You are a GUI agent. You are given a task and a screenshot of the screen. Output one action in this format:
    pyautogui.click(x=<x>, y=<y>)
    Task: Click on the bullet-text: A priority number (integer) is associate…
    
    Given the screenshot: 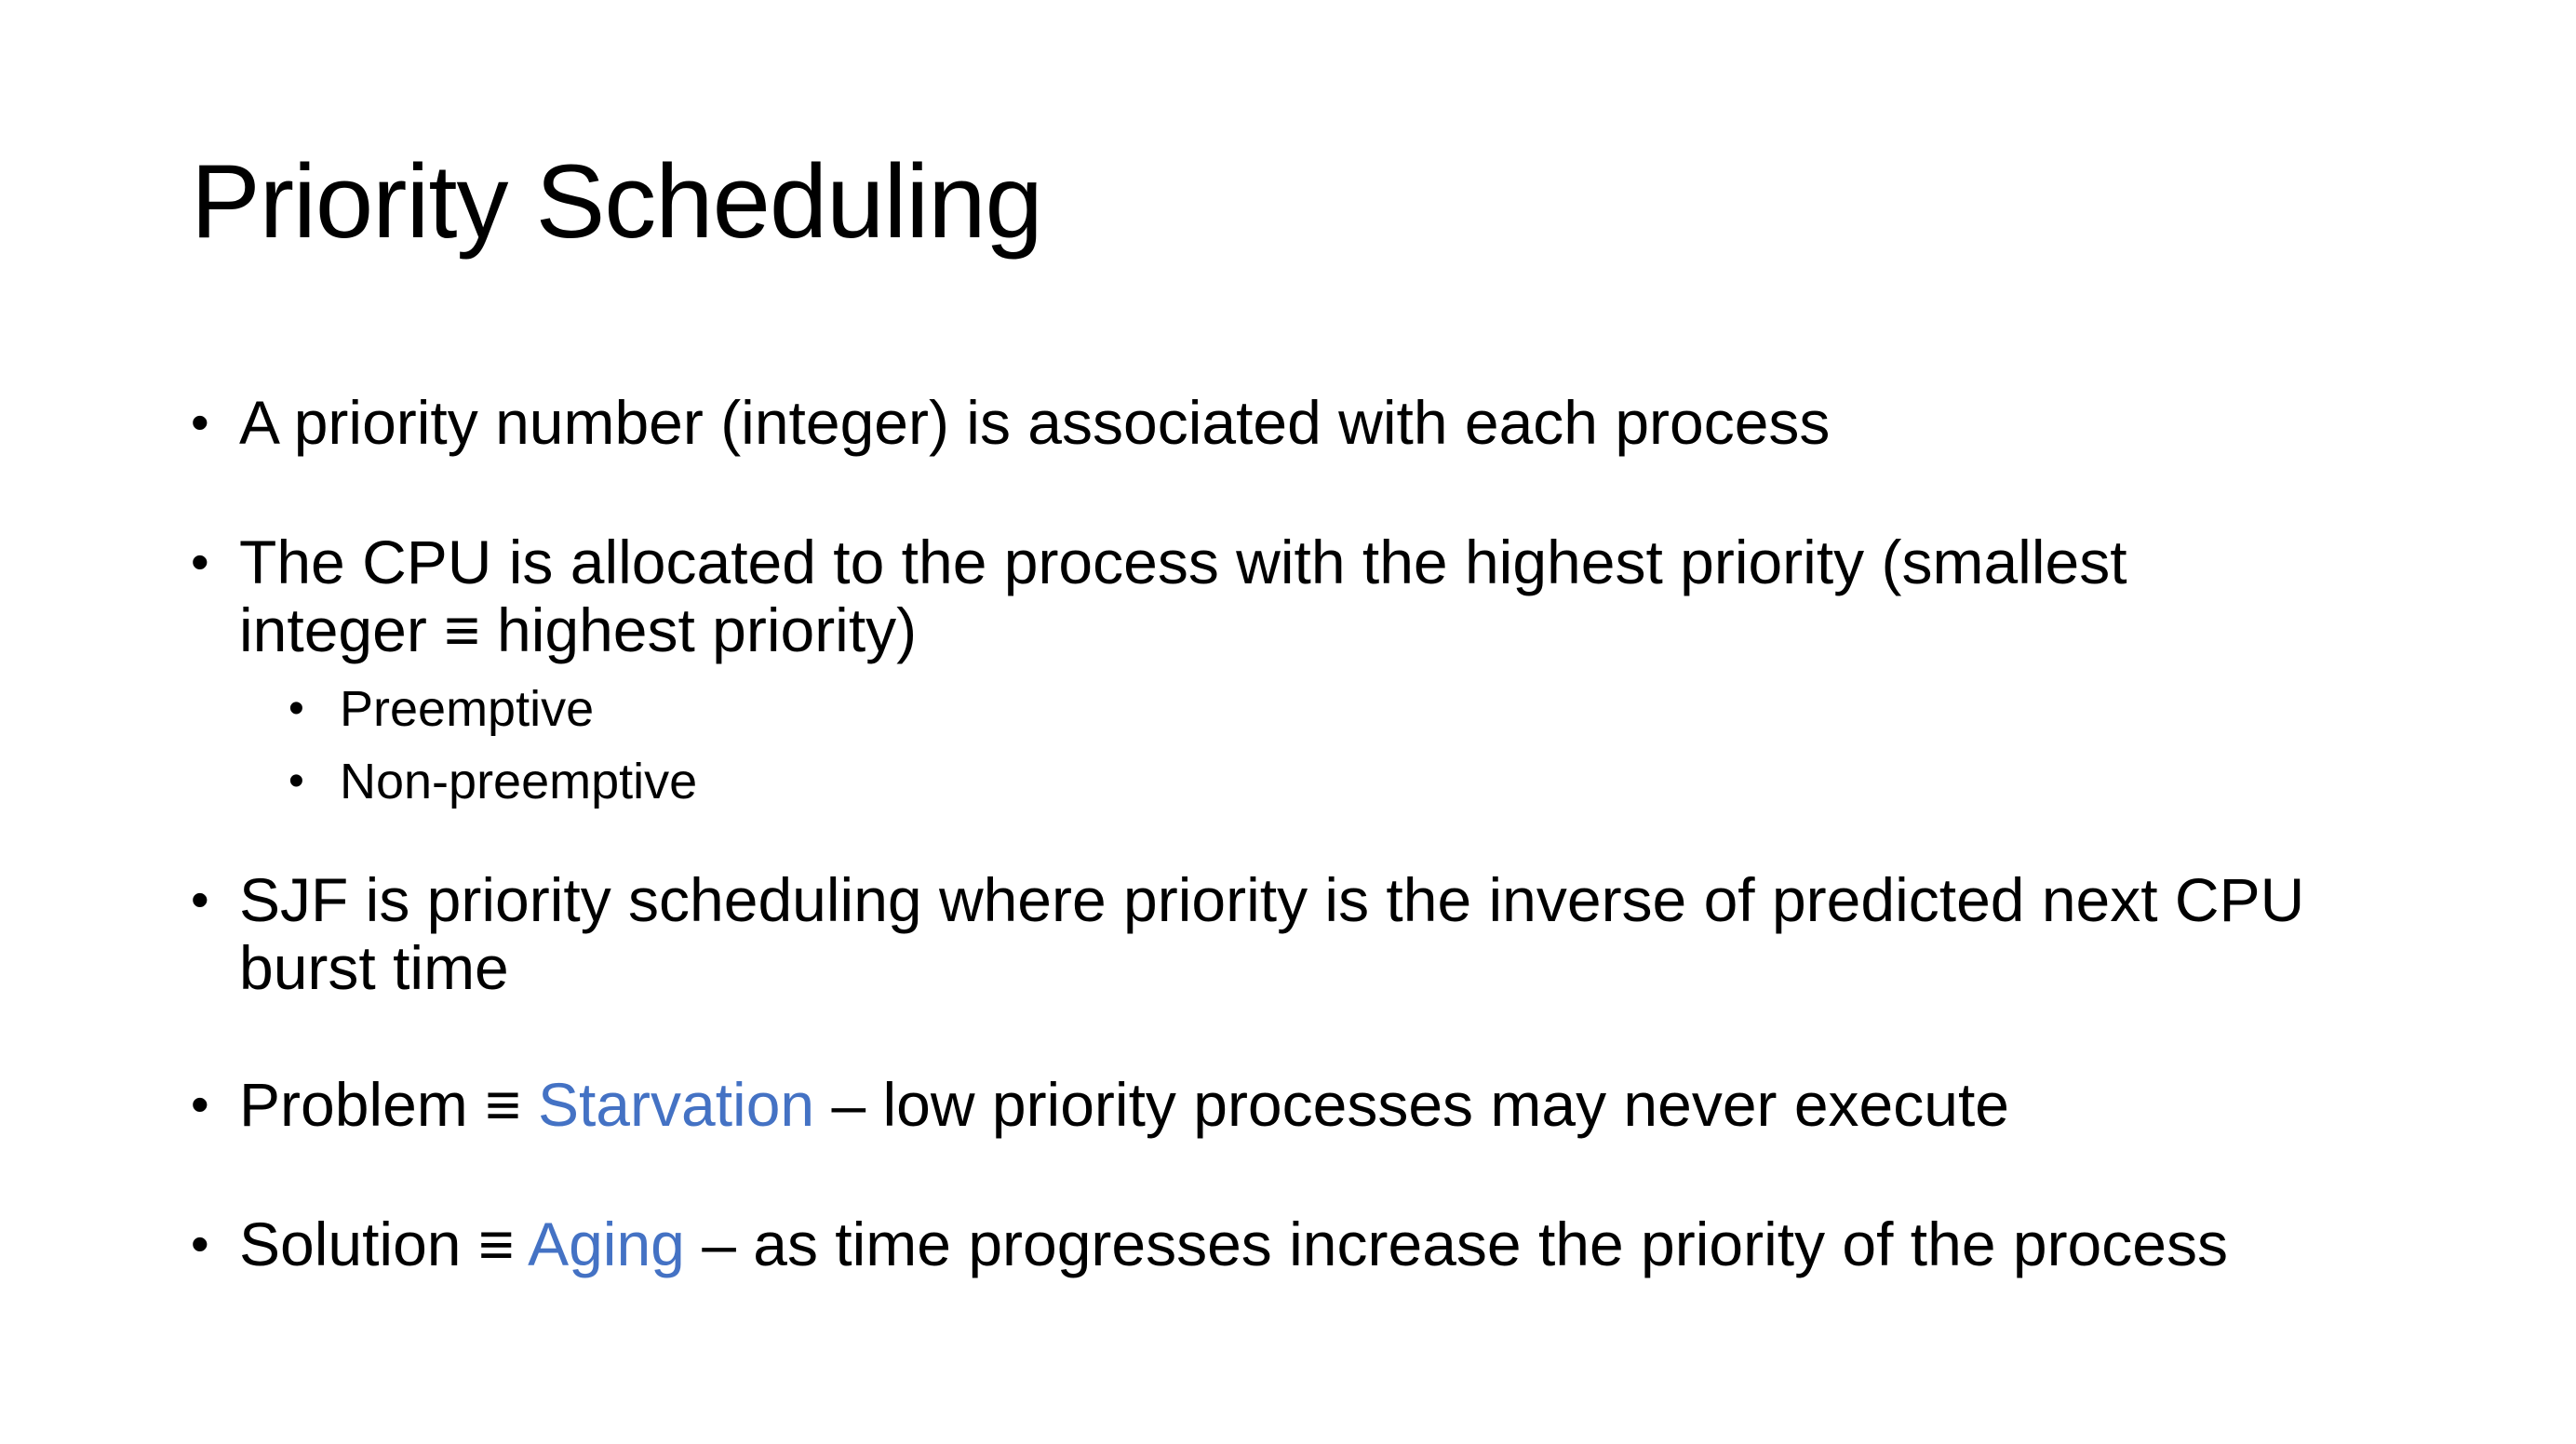 What is the action you would take?
    pyautogui.click(x=1035, y=422)
    